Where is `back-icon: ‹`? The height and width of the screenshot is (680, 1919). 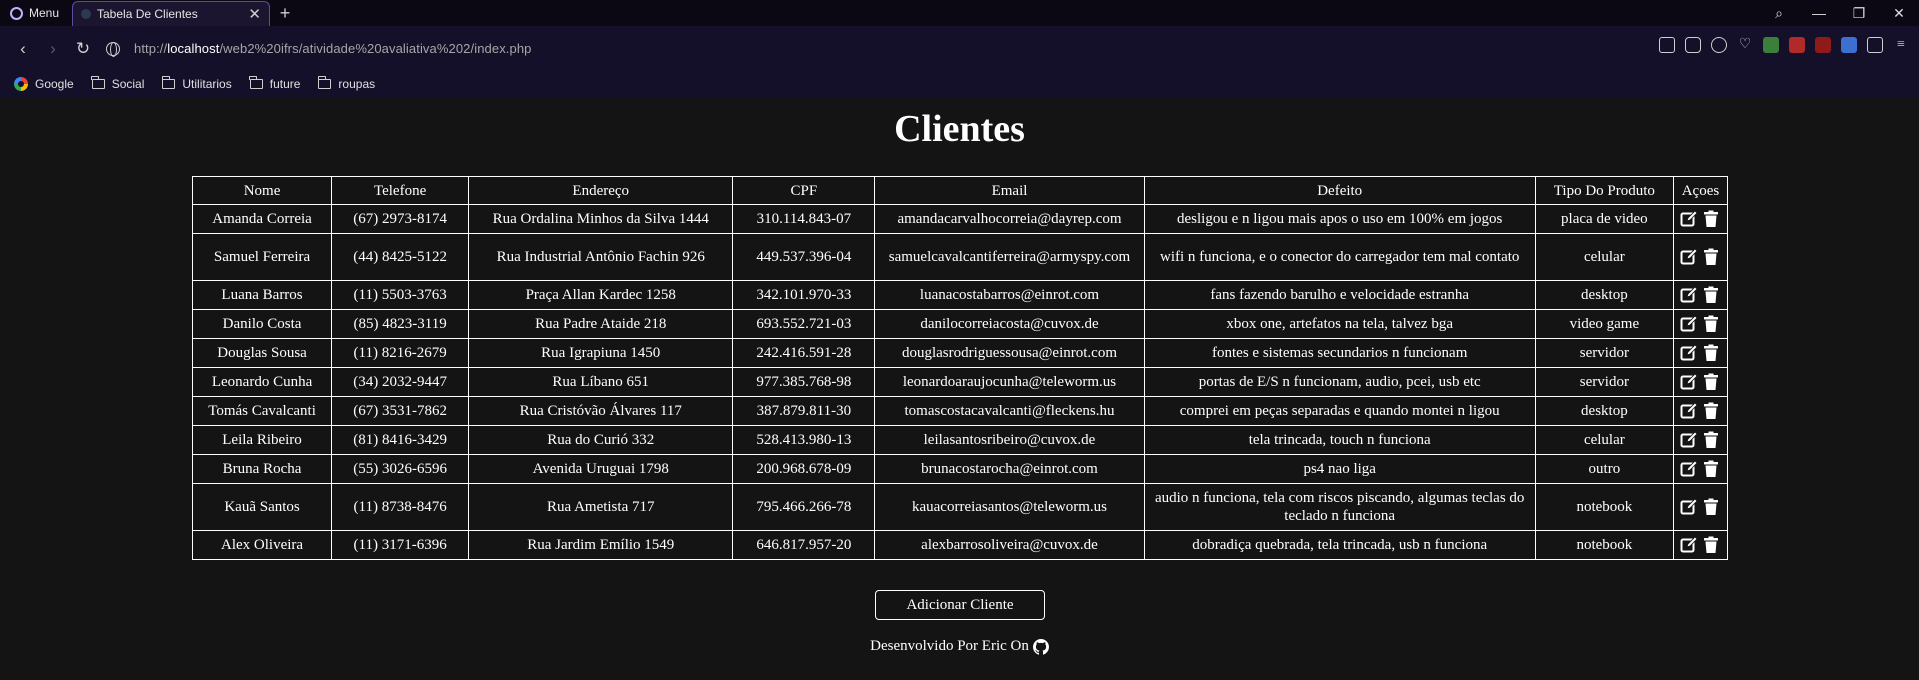
back-icon: ‹ is located at coordinates (23, 49).